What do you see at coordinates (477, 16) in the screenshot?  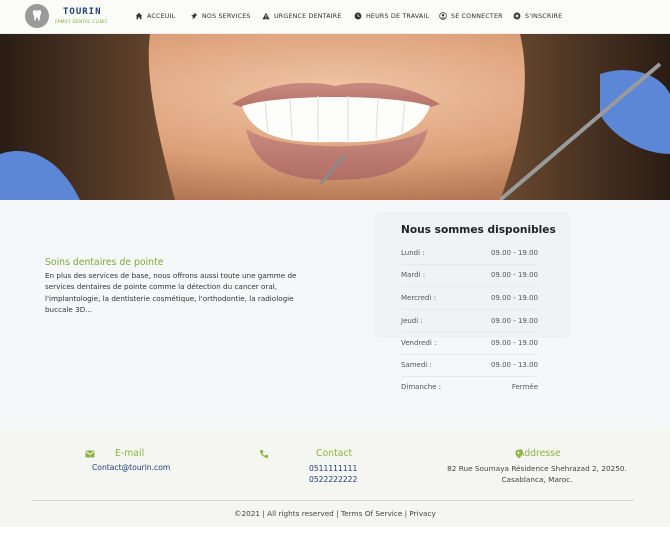 I see `nav-label: SE CONNECTER` at bounding box center [477, 16].